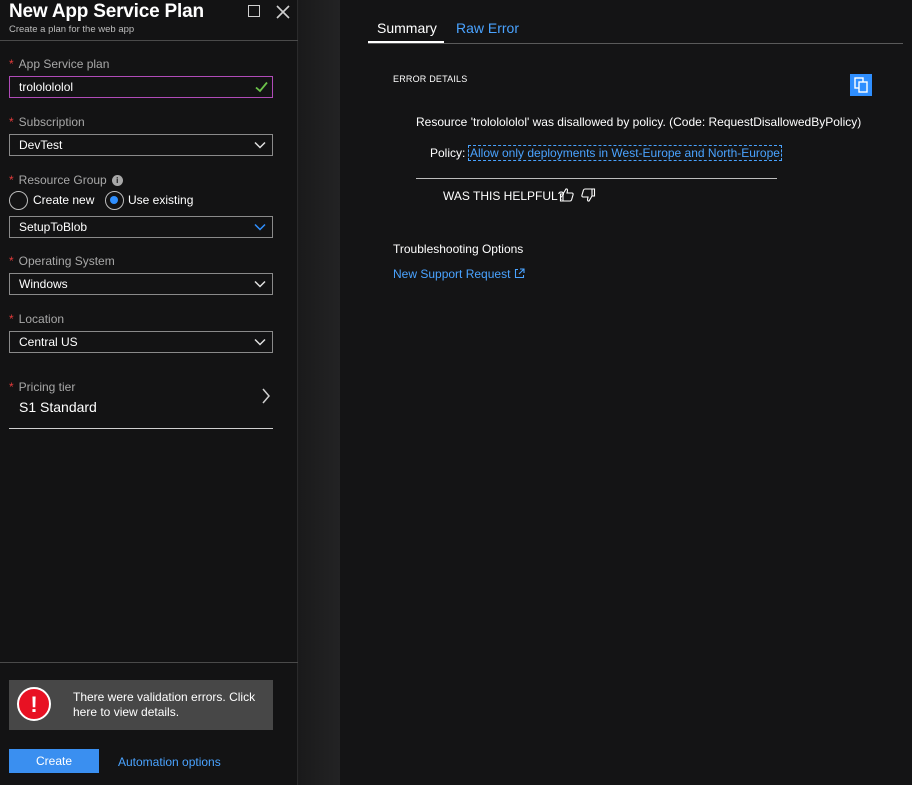 The width and height of the screenshot is (912, 785). I want to click on os-value: Windows, so click(43, 284).